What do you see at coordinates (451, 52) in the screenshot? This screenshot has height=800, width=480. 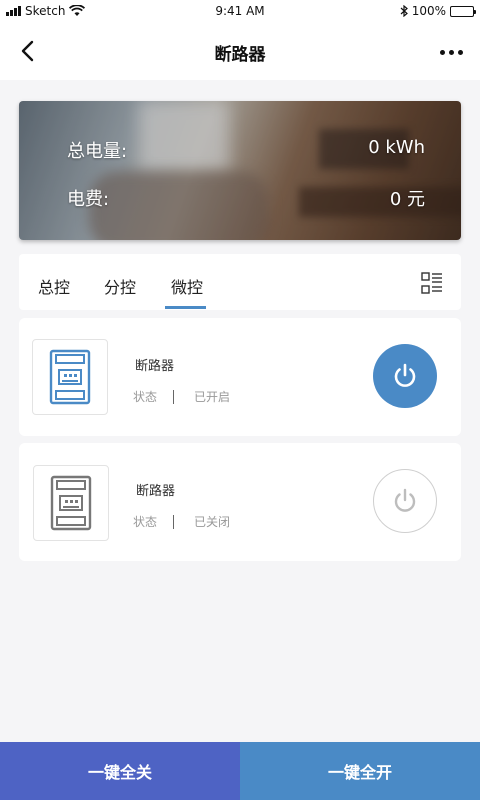 I see `more-icon` at bounding box center [451, 52].